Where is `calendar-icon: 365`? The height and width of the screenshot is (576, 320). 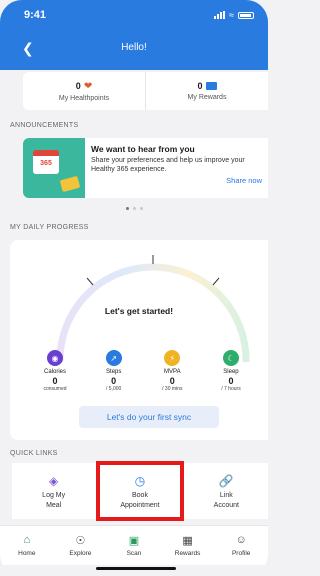
calendar-icon: 365 is located at coordinates (46, 162).